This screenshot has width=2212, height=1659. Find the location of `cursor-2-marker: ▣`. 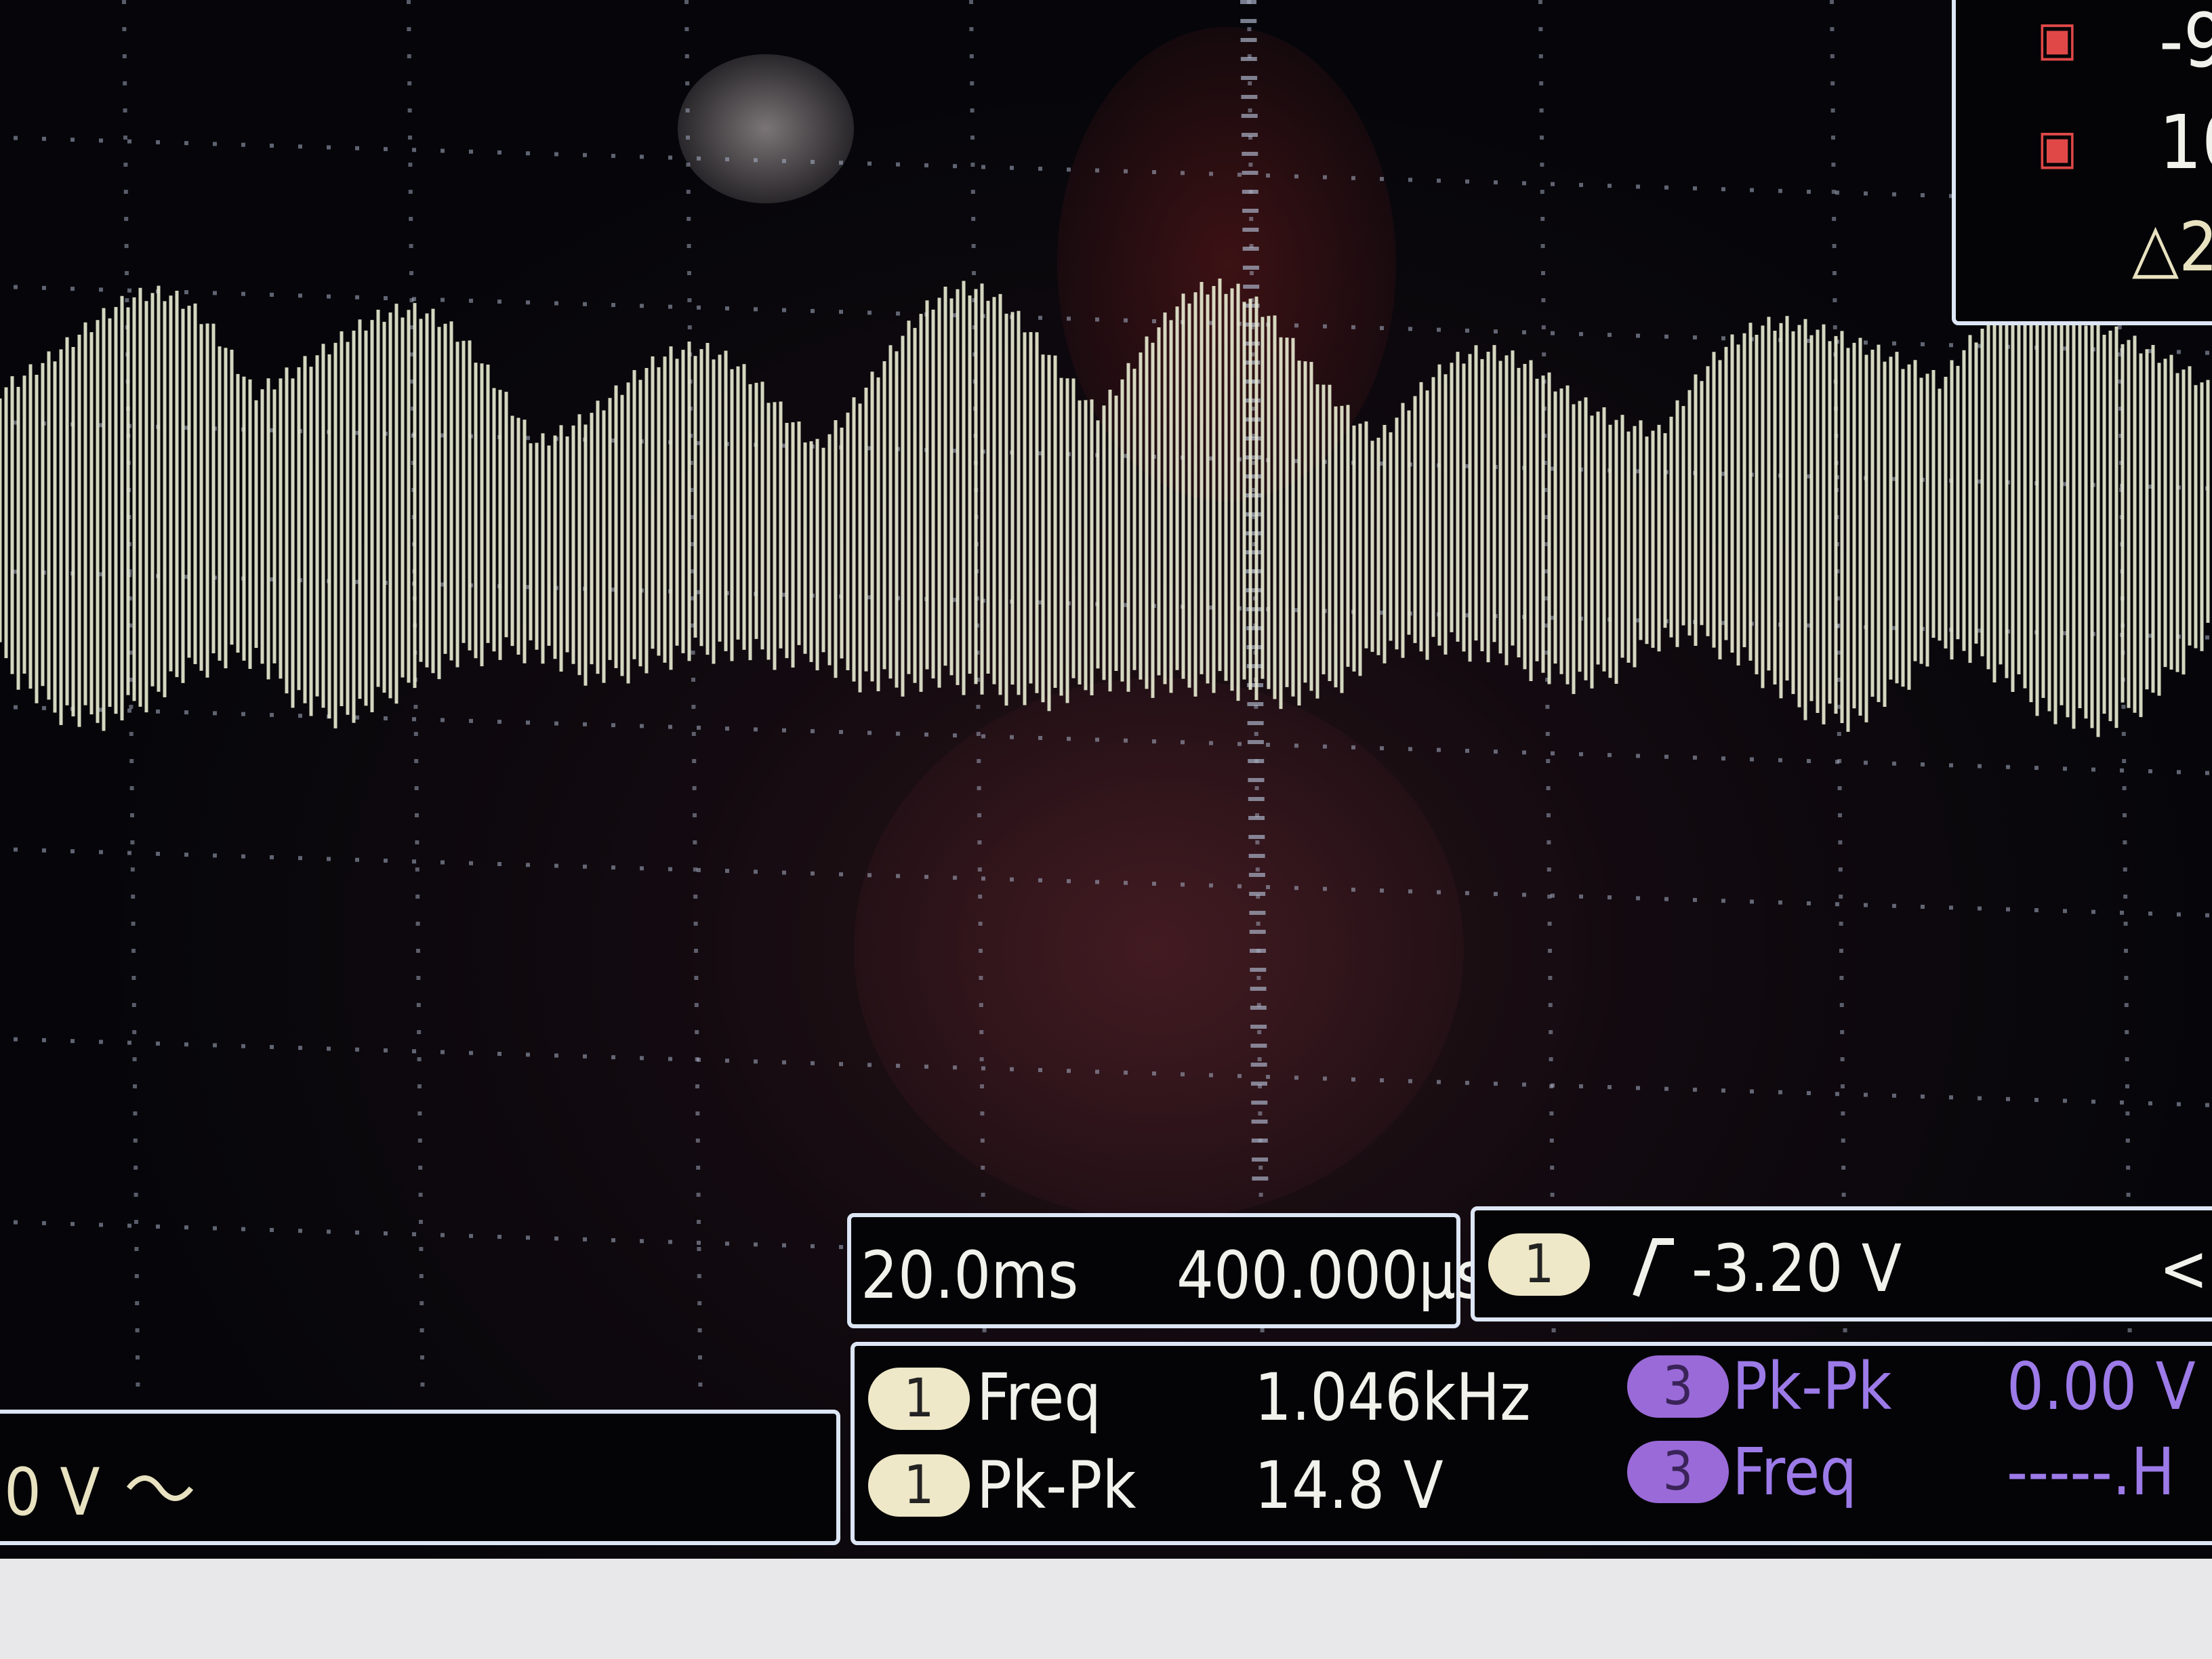

cursor-2-marker: ▣ is located at coordinates (2057, 147).